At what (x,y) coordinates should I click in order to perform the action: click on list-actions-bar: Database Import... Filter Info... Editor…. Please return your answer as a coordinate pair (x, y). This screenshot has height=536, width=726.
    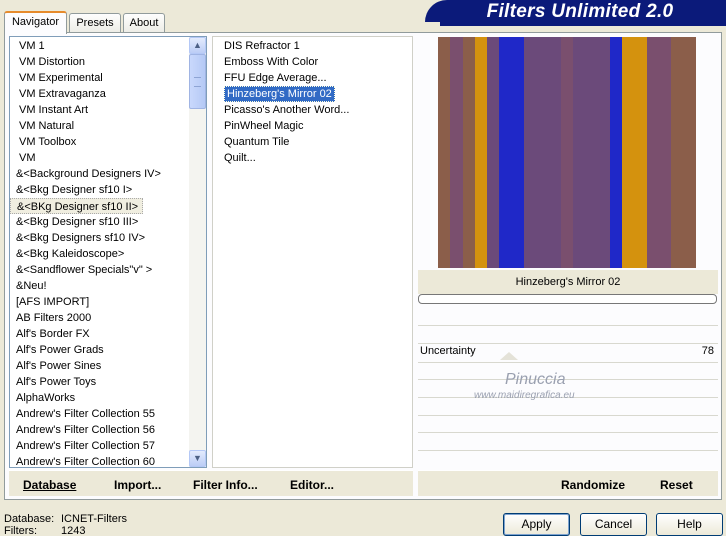
    Looking at the image, I should click on (211, 483).